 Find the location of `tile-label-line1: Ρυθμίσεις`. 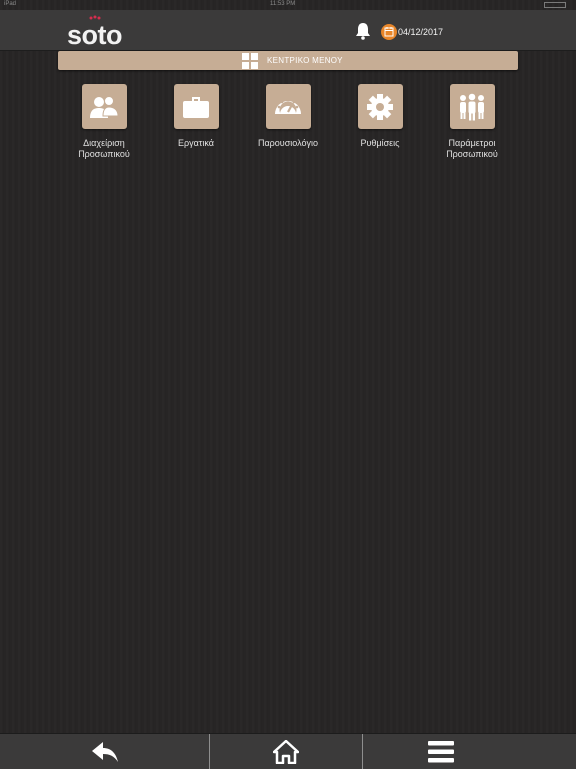

tile-label-line1: Ρυθμίσεις is located at coordinates (380, 143).